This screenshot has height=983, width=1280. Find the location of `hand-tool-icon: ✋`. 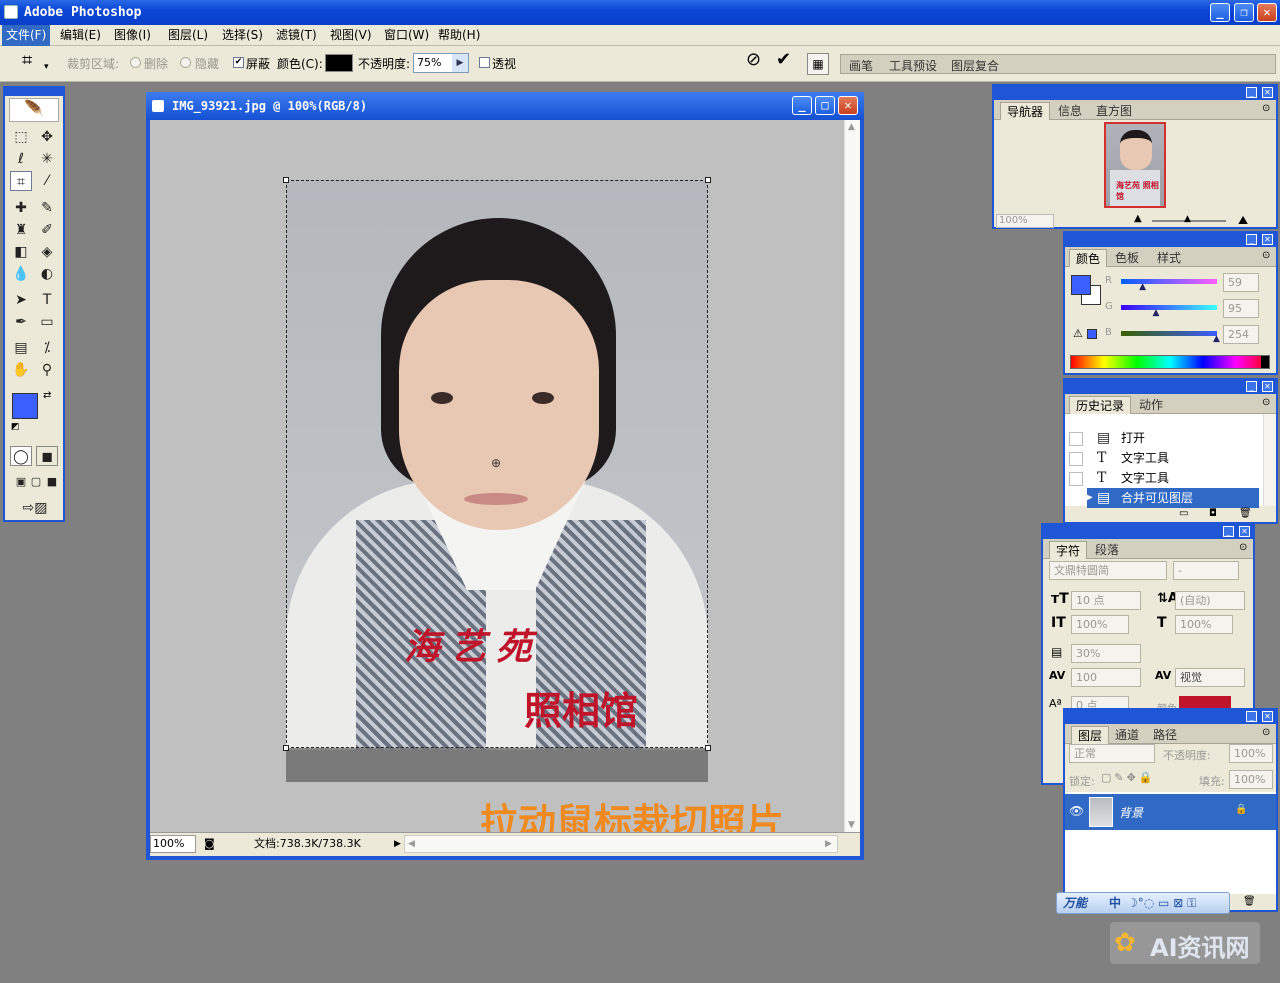

hand-tool-icon: ✋ is located at coordinates (21, 370).